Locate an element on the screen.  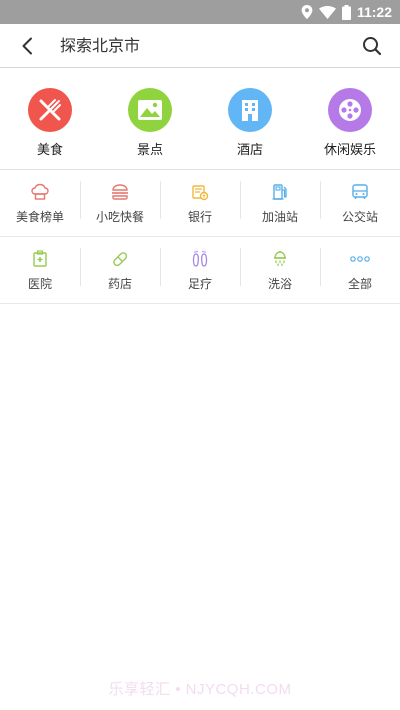
landscape-icon is located at coordinates (150, 110).